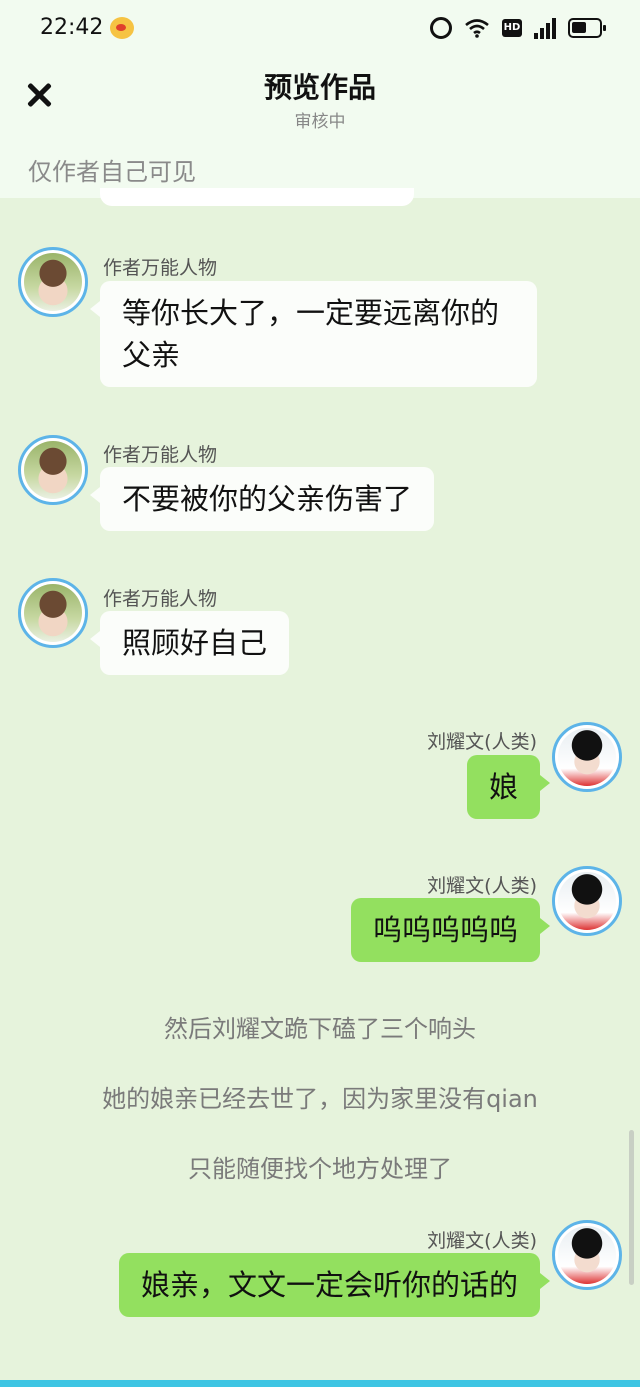 The image size is (640, 1387). I want to click on weibo-notification-icon, so click(122, 28).